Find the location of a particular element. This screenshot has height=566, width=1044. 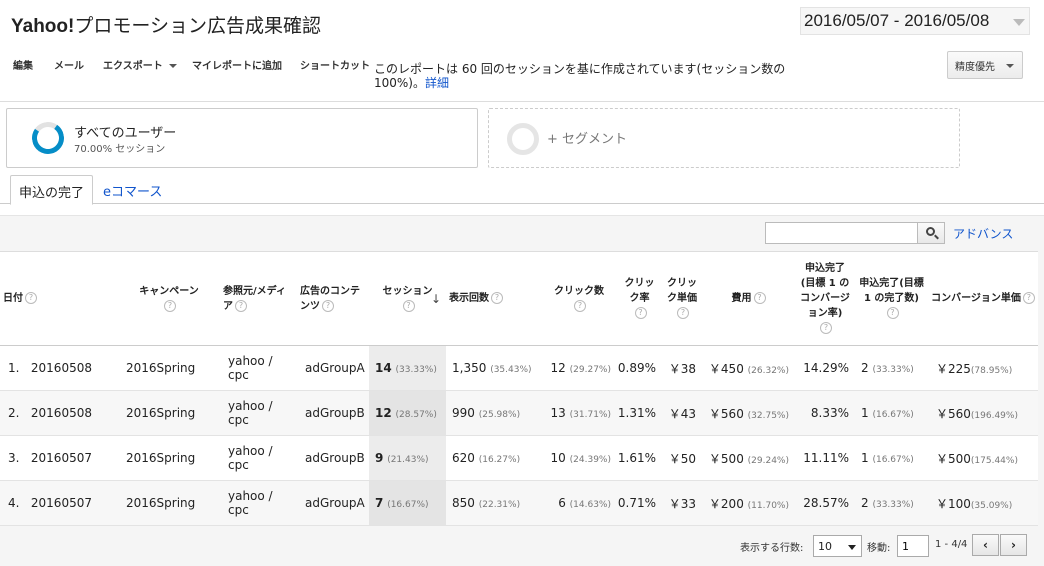

cost-value: ￥560 is located at coordinates (726, 413).